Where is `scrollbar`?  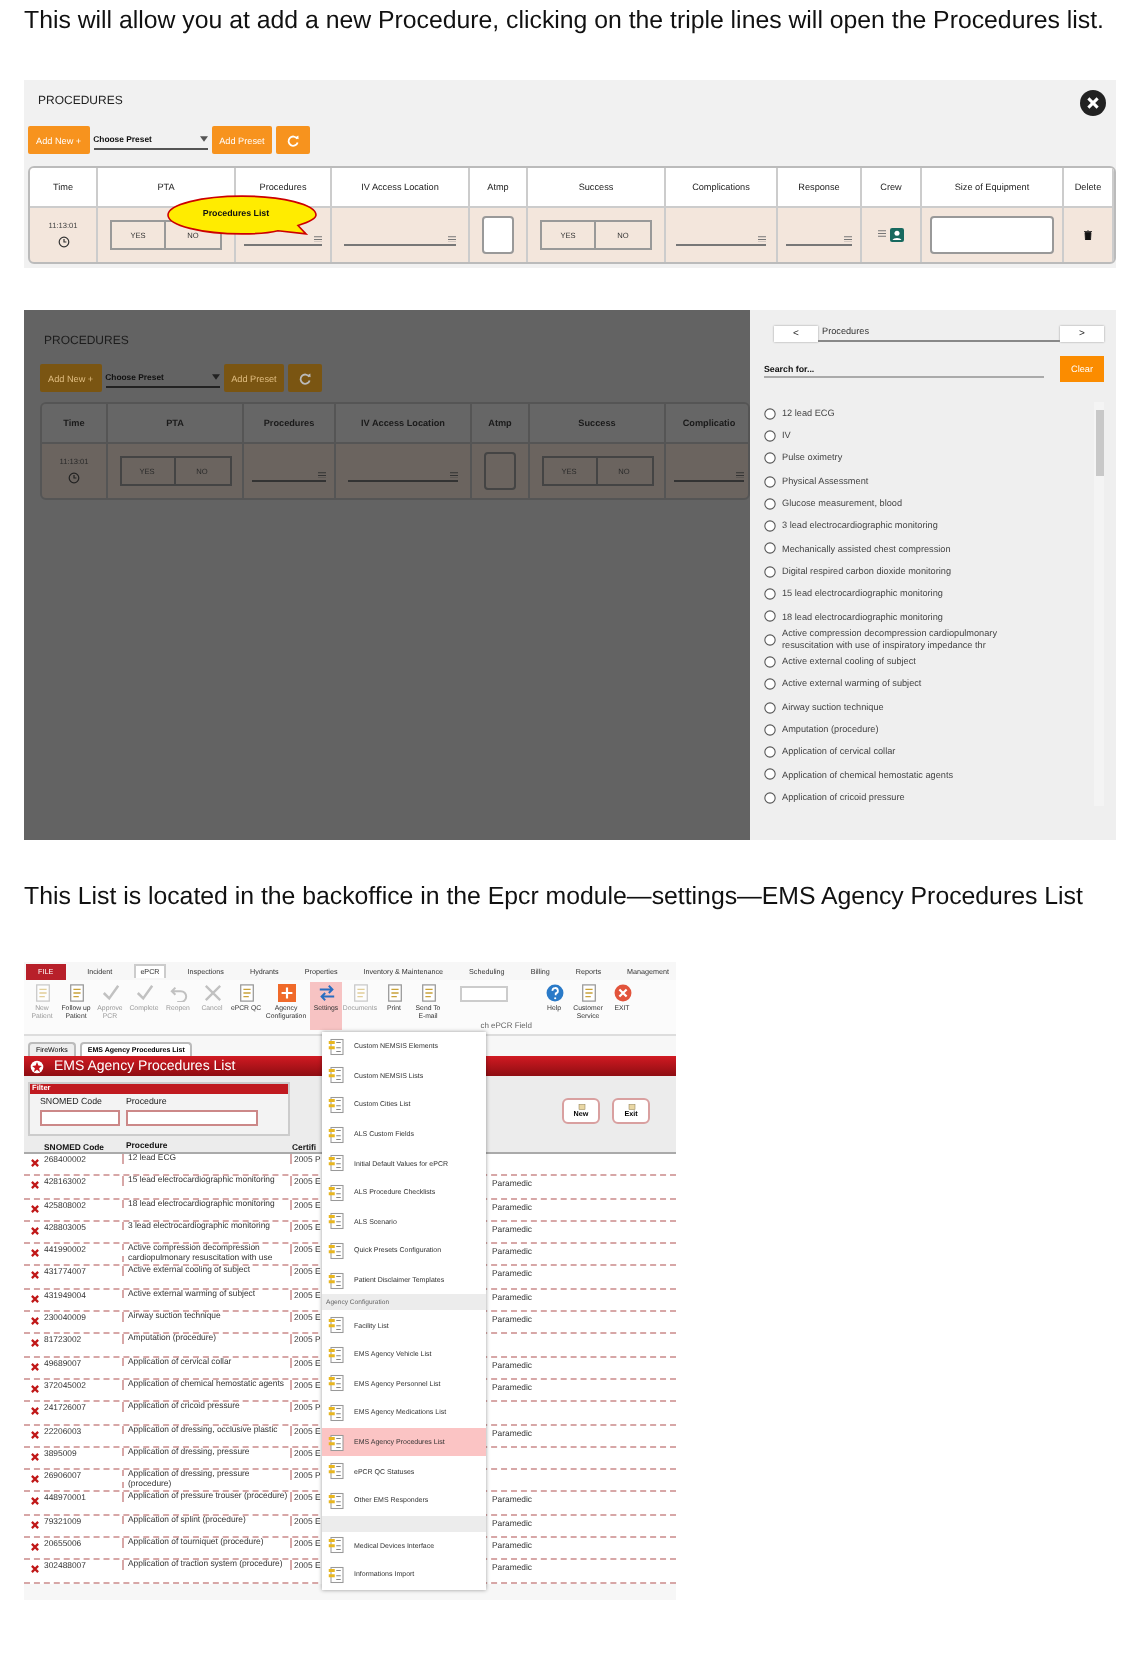
scrollbar is located at coordinates (1099, 604).